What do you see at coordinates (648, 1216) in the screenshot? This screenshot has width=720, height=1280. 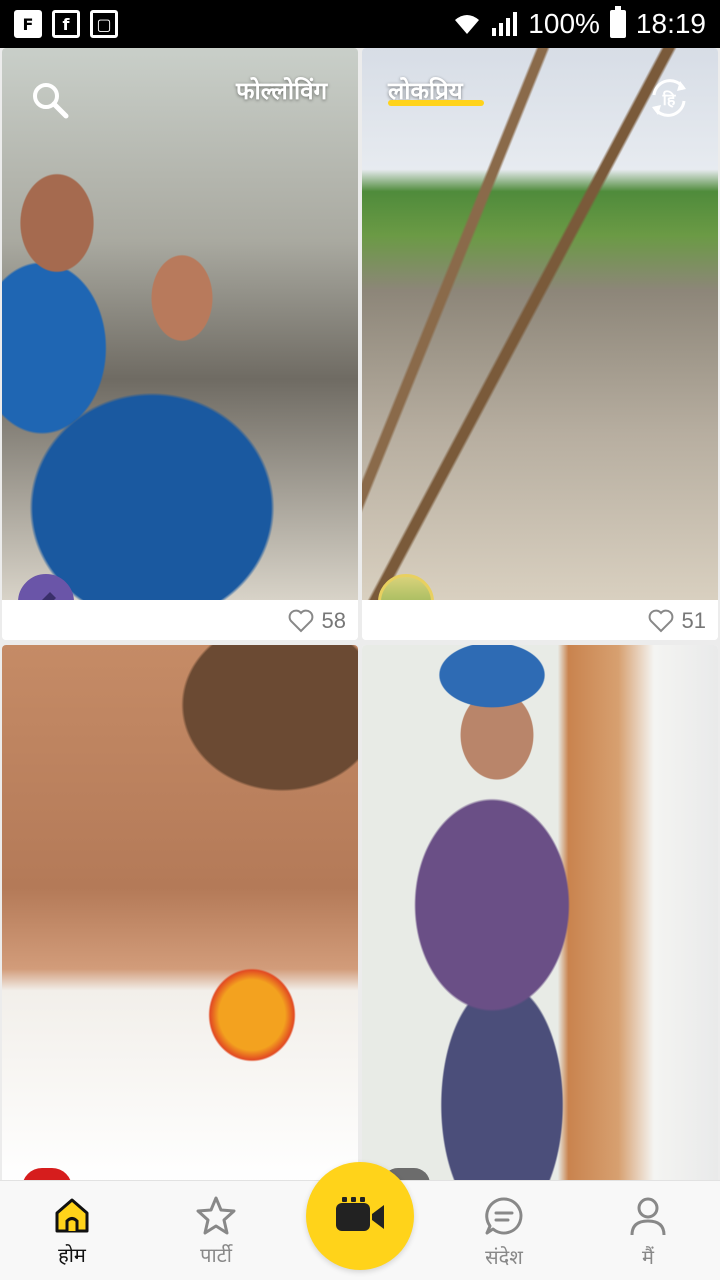 I see `person-icon` at bounding box center [648, 1216].